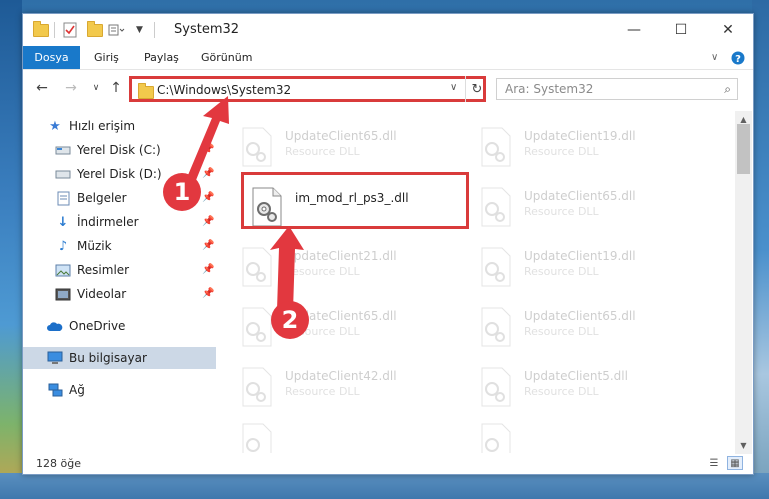  I want to click on search-icon: ⌕, so click(727, 89).